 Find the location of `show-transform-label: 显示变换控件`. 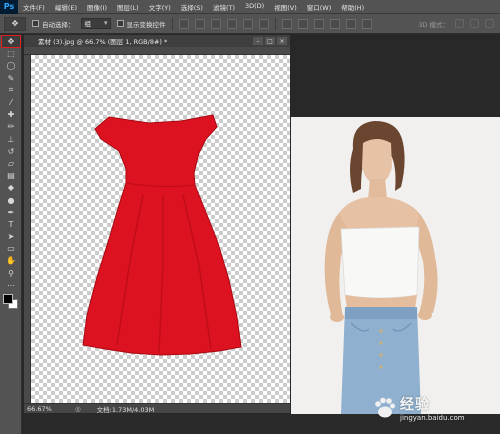

show-transform-label: 显示变换控件 is located at coordinates (146, 24).